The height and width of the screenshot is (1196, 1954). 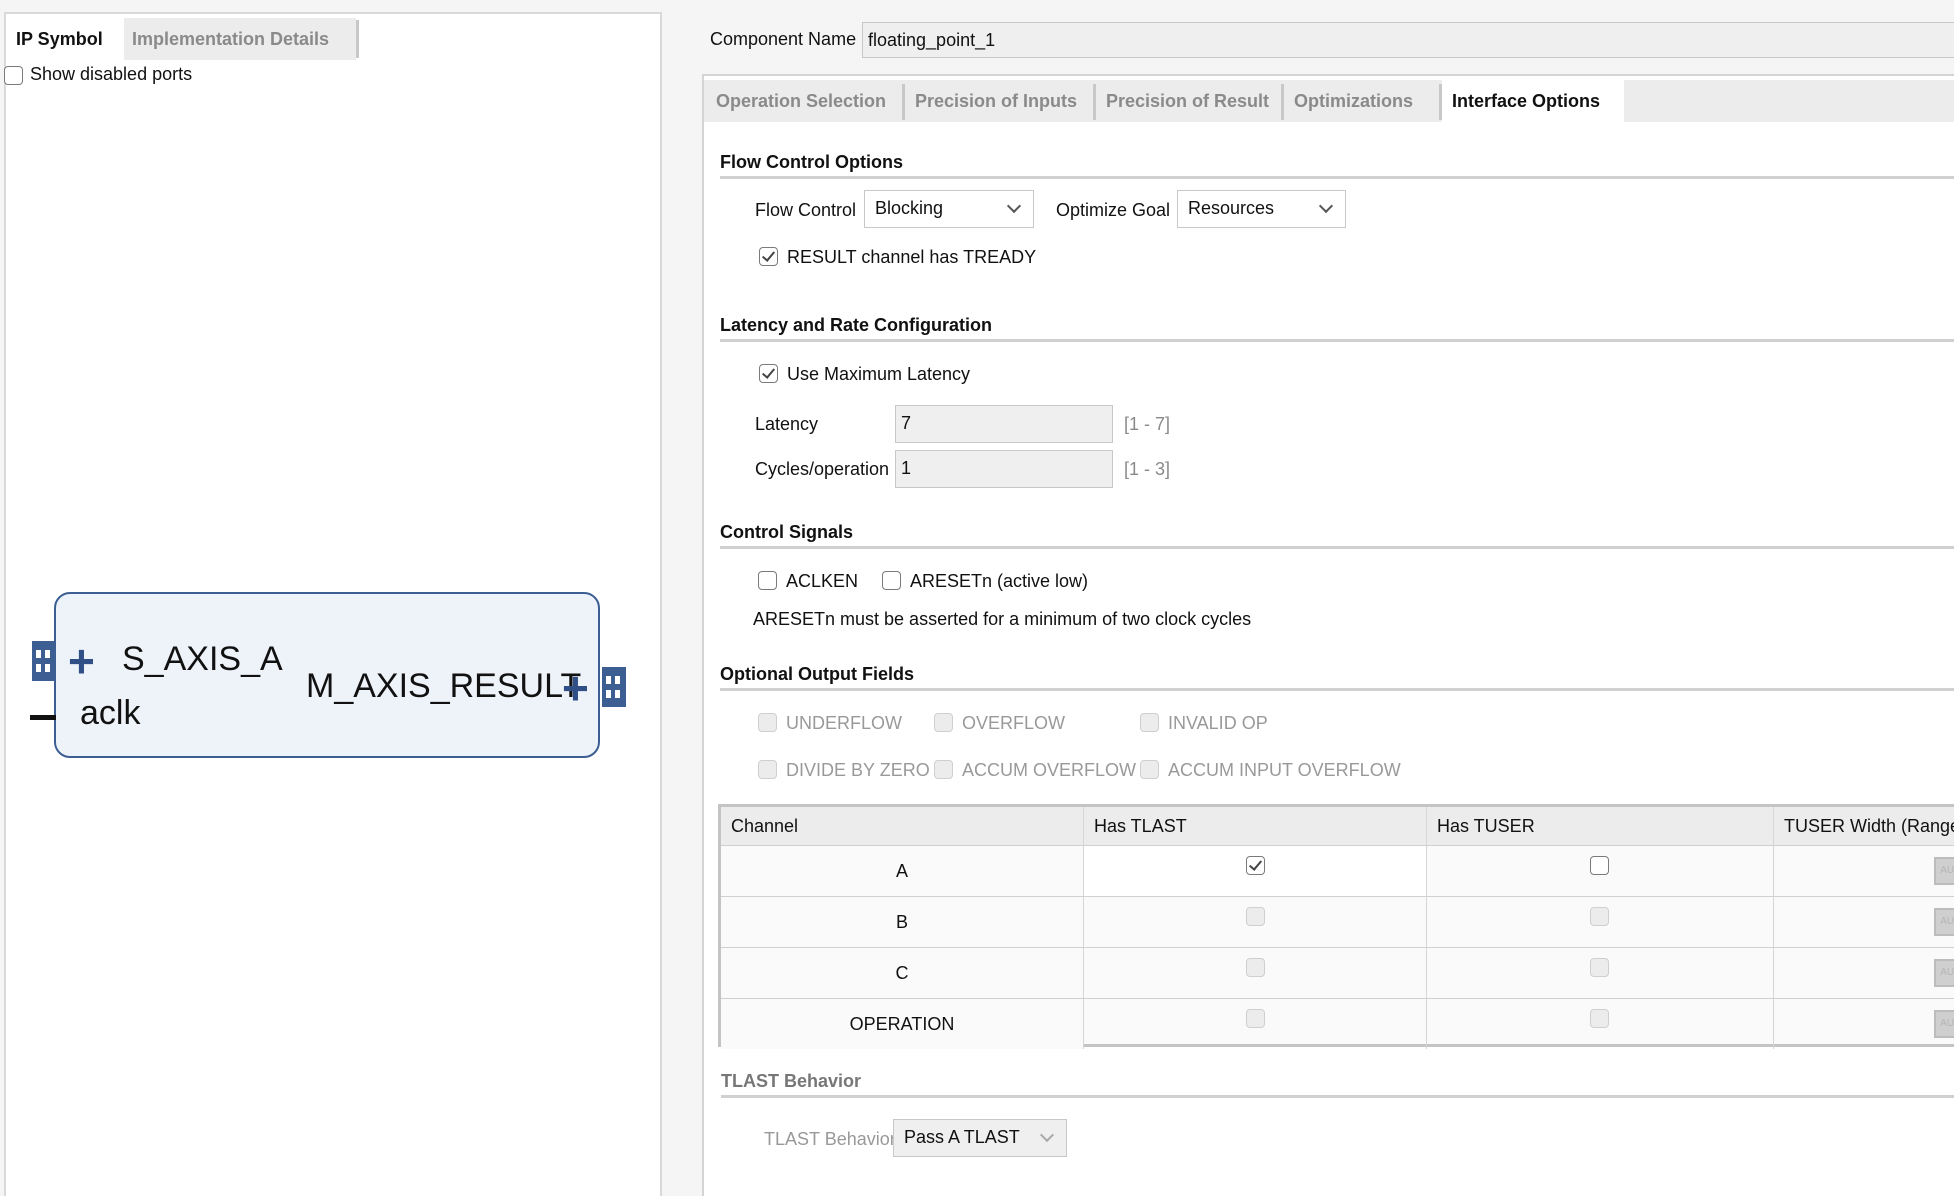 I want to click on m-axis-result-bus-icon, so click(x=614, y=687).